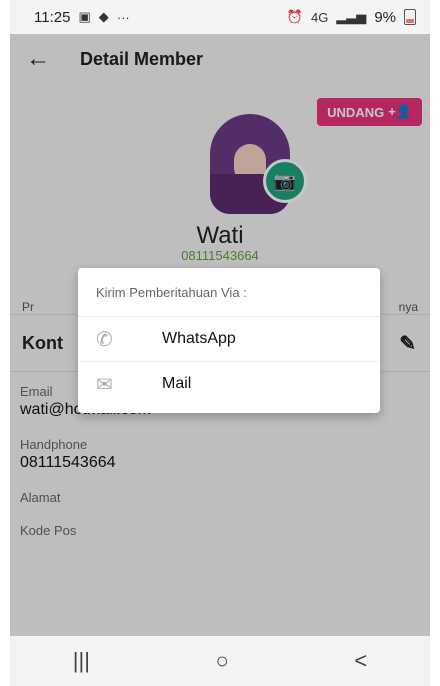 This screenshot has width=440, height=686. I want to click on whatsapp-icon: ✆, so click(104, 339).